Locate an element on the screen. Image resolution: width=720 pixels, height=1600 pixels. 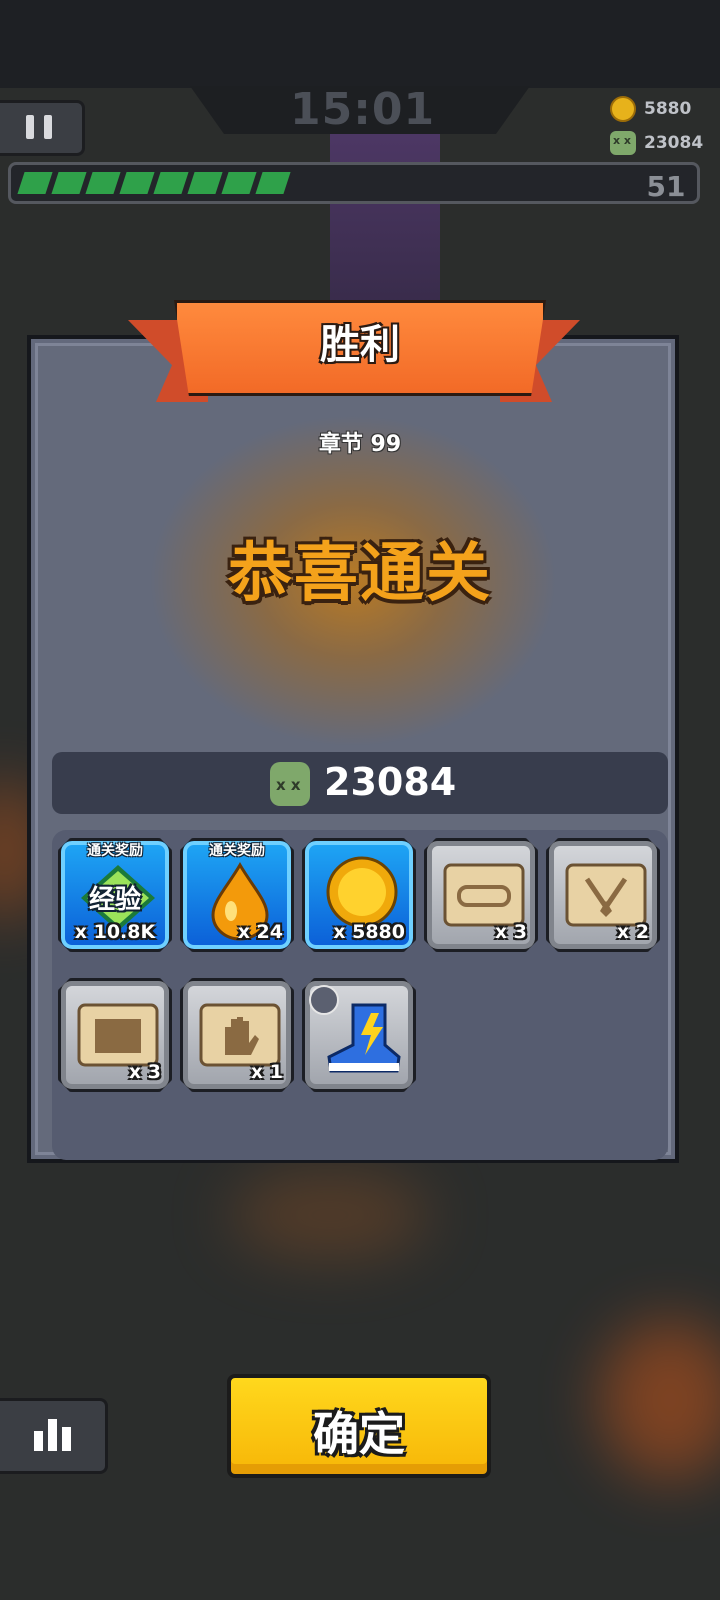
reward-slot-necklace-scroll: x 2 is located at coordinates (603, 895).